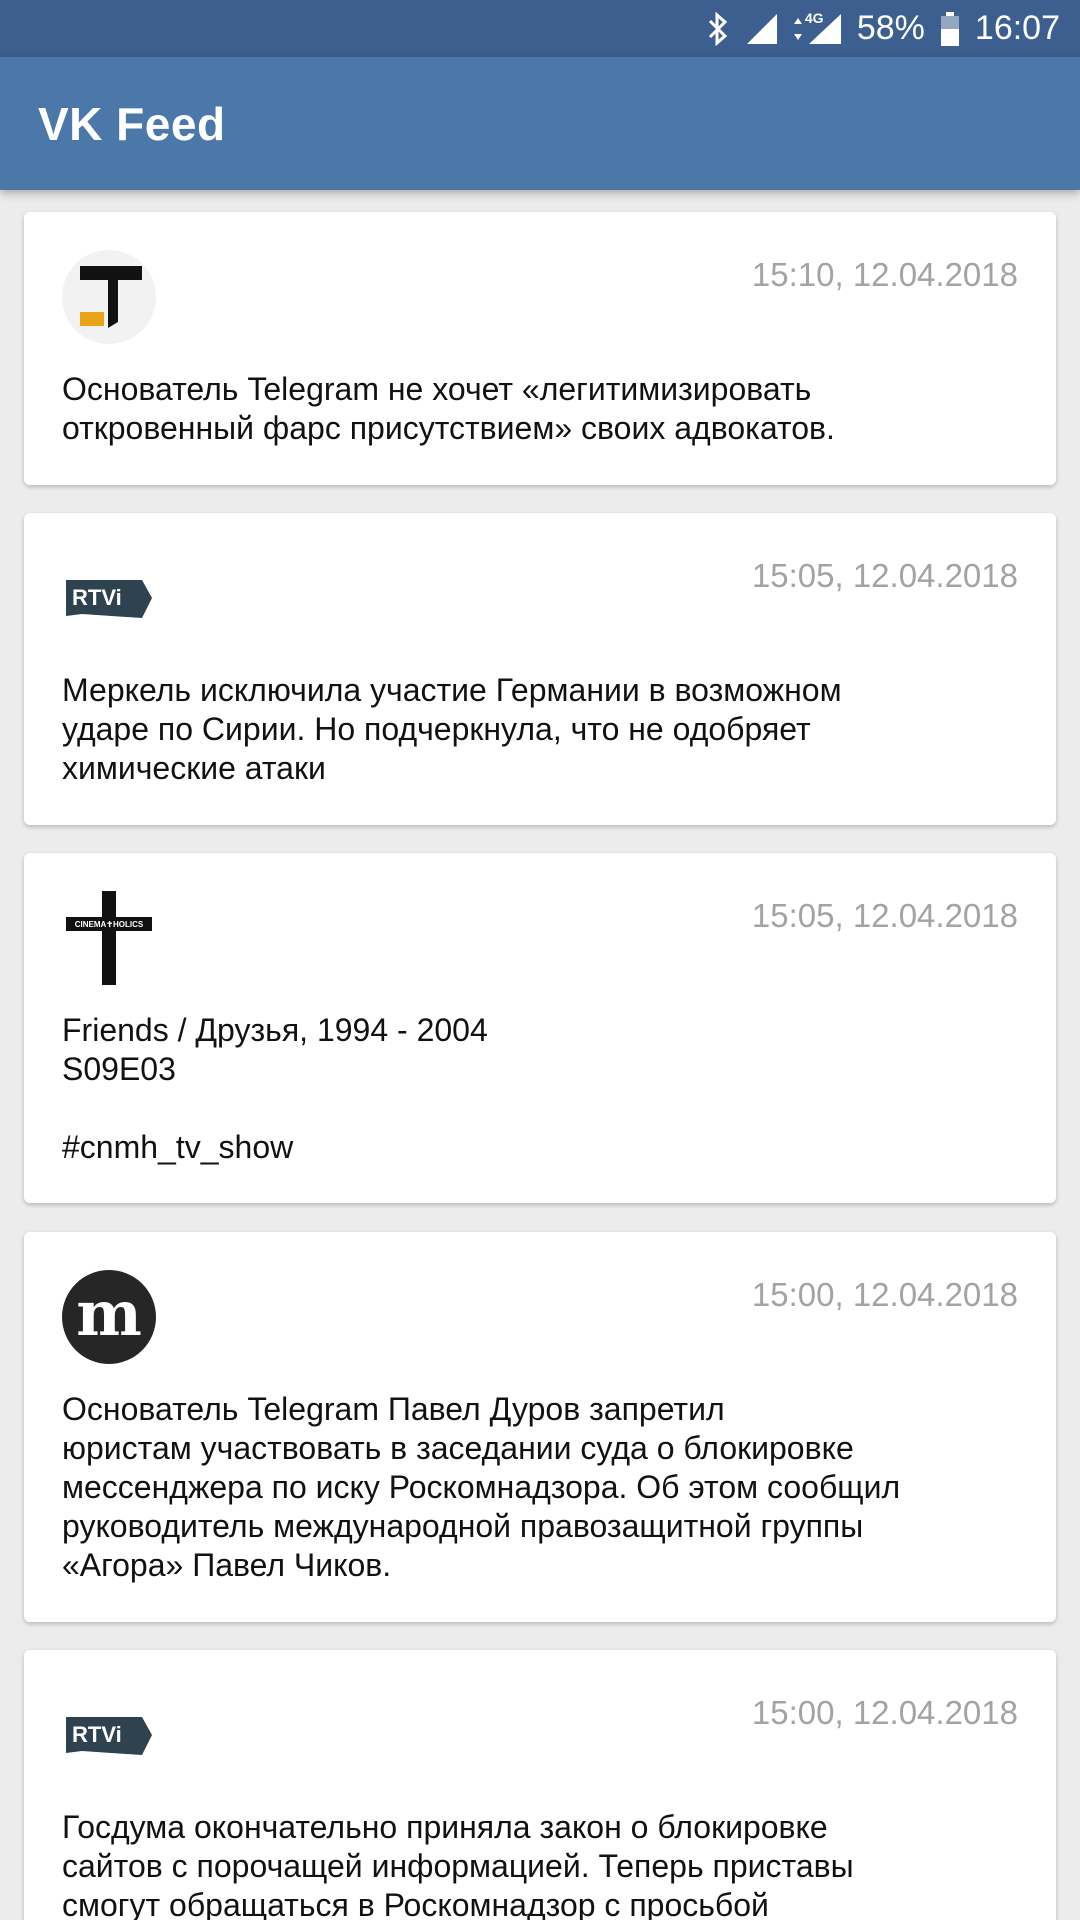  What do you see at coordinates (890, 28) in the screenshot?
I see `battery-percent: 58%` at bounding box center [890, 28].